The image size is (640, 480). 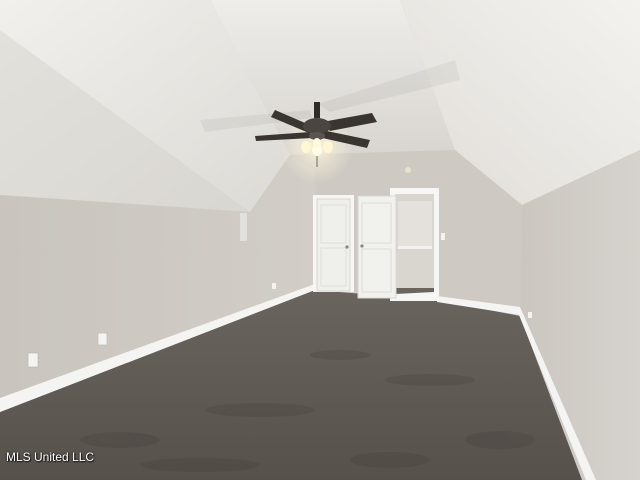 What do you see at coordinates (408, 170) in the screenshot?
I see `smoke-detector` at bounding box center [408, 170].